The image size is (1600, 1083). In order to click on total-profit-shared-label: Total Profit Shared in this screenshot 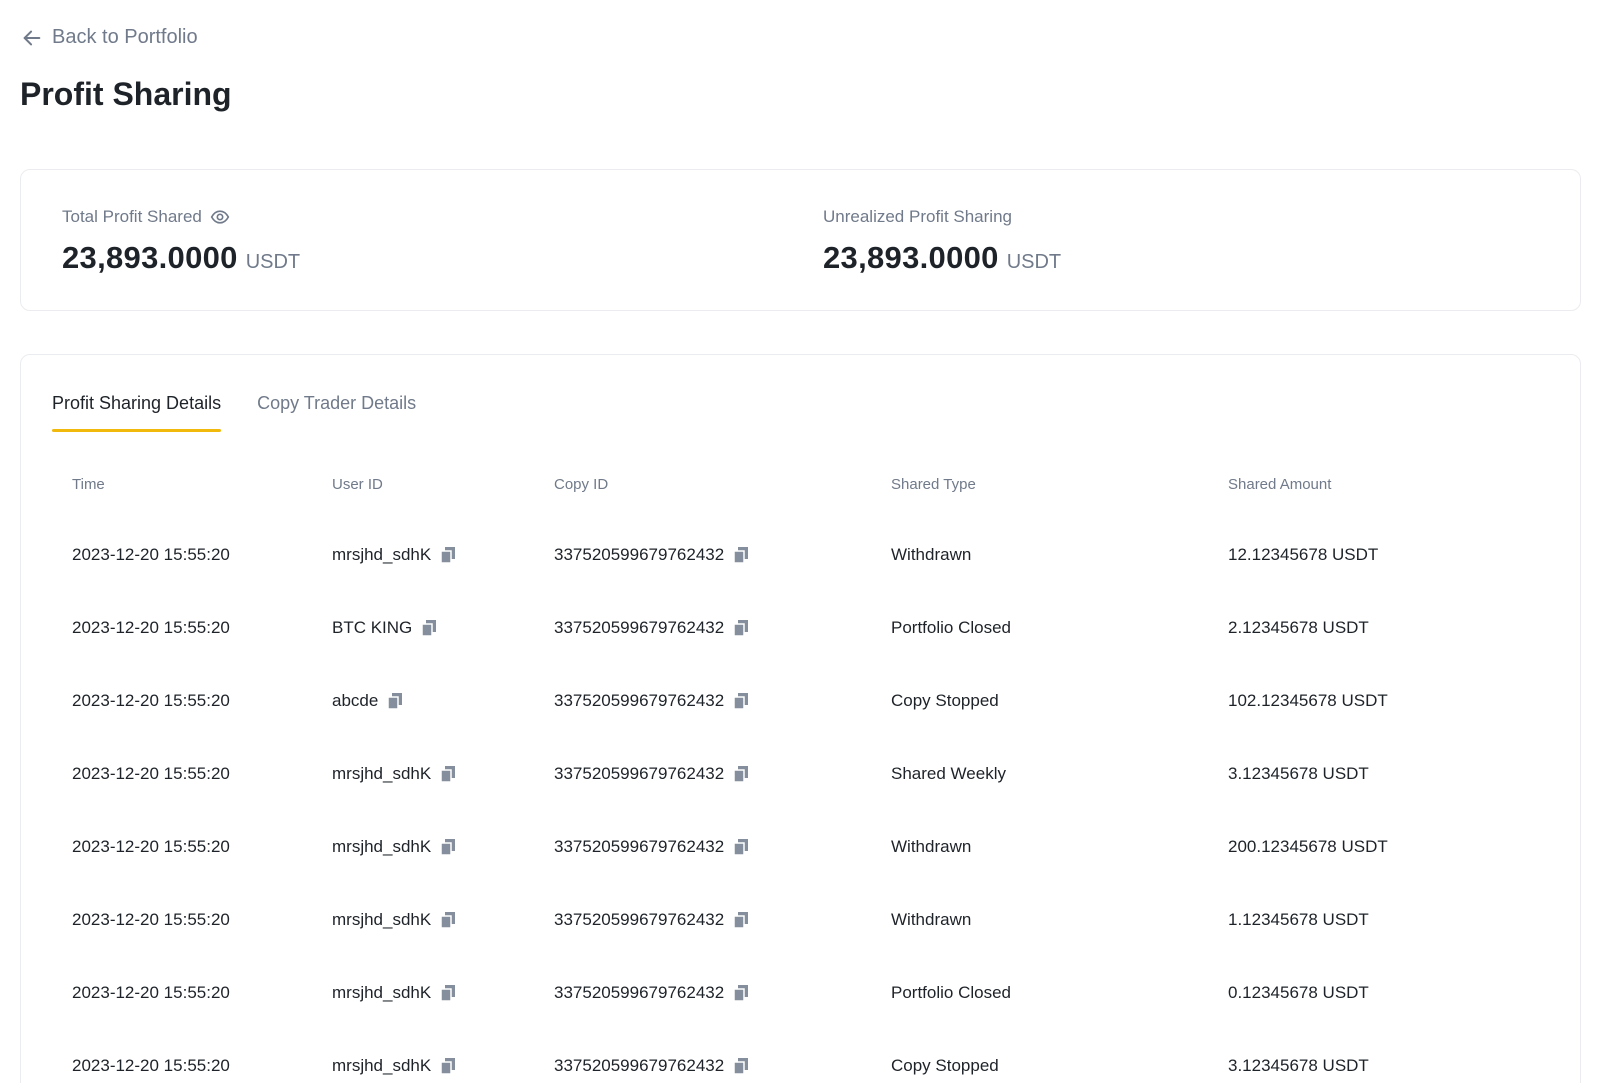, I will do `click(132, 216)`.